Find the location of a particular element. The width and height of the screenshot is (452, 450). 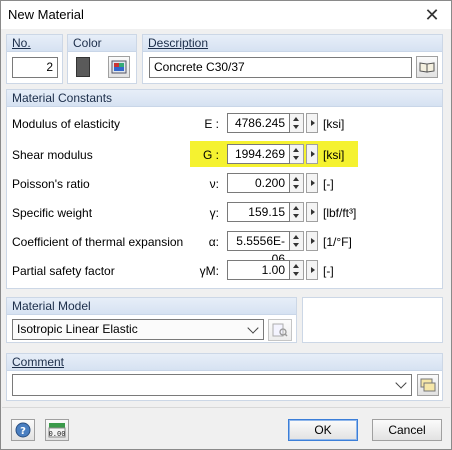

units-button: 0.00 is located at coordinates (57, 430).